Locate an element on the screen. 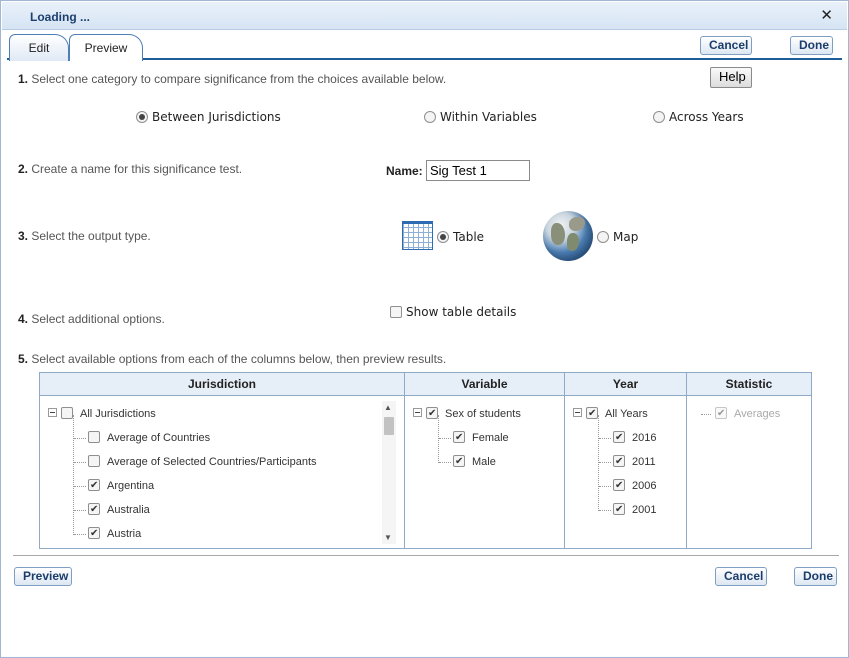  tree-label: 2016 is located at coordinates (644, 438).